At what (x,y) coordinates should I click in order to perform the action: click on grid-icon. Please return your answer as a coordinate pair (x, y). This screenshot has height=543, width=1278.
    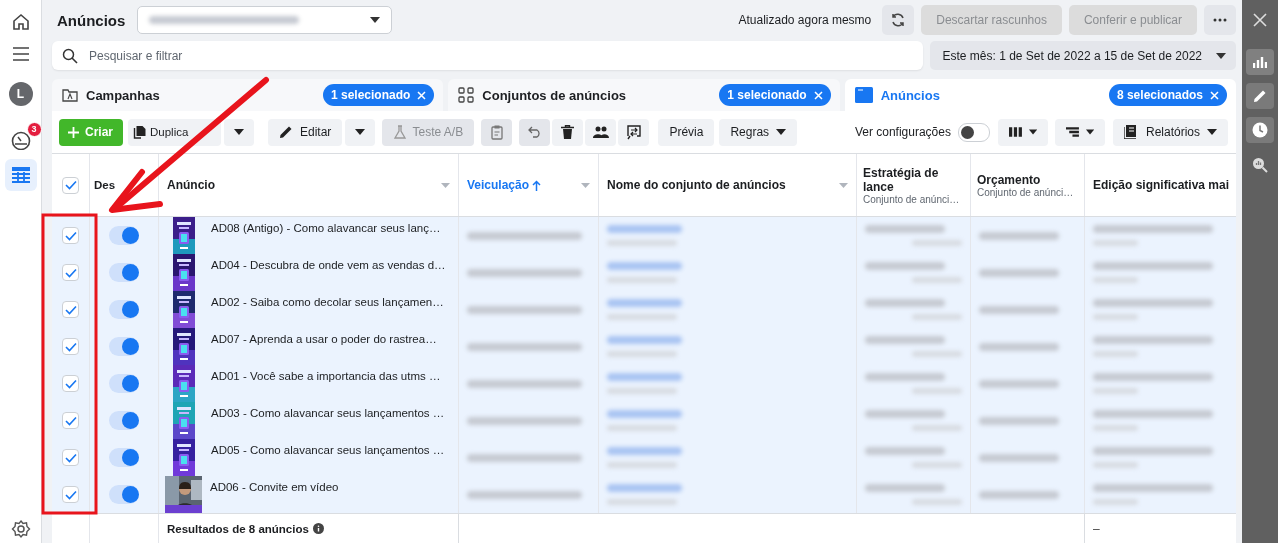
    Looking at the image, I should click on (466, 95).